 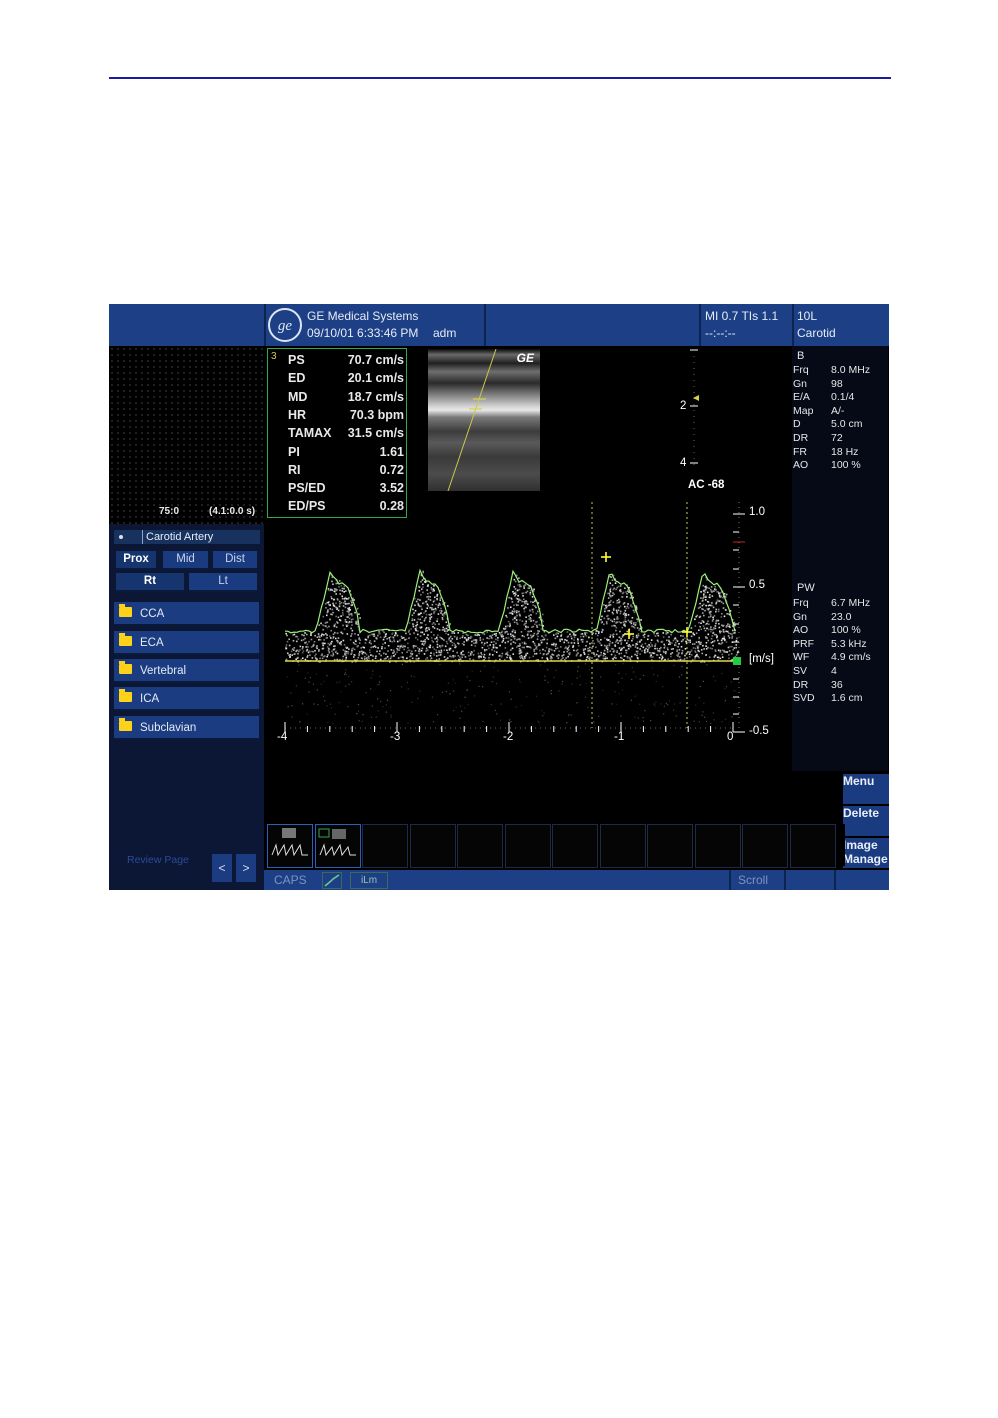 What do you see at coordinates (136, 560) in the screenshot?
I see `segment-prox-button: Prox` at bounding box center [136, 560].